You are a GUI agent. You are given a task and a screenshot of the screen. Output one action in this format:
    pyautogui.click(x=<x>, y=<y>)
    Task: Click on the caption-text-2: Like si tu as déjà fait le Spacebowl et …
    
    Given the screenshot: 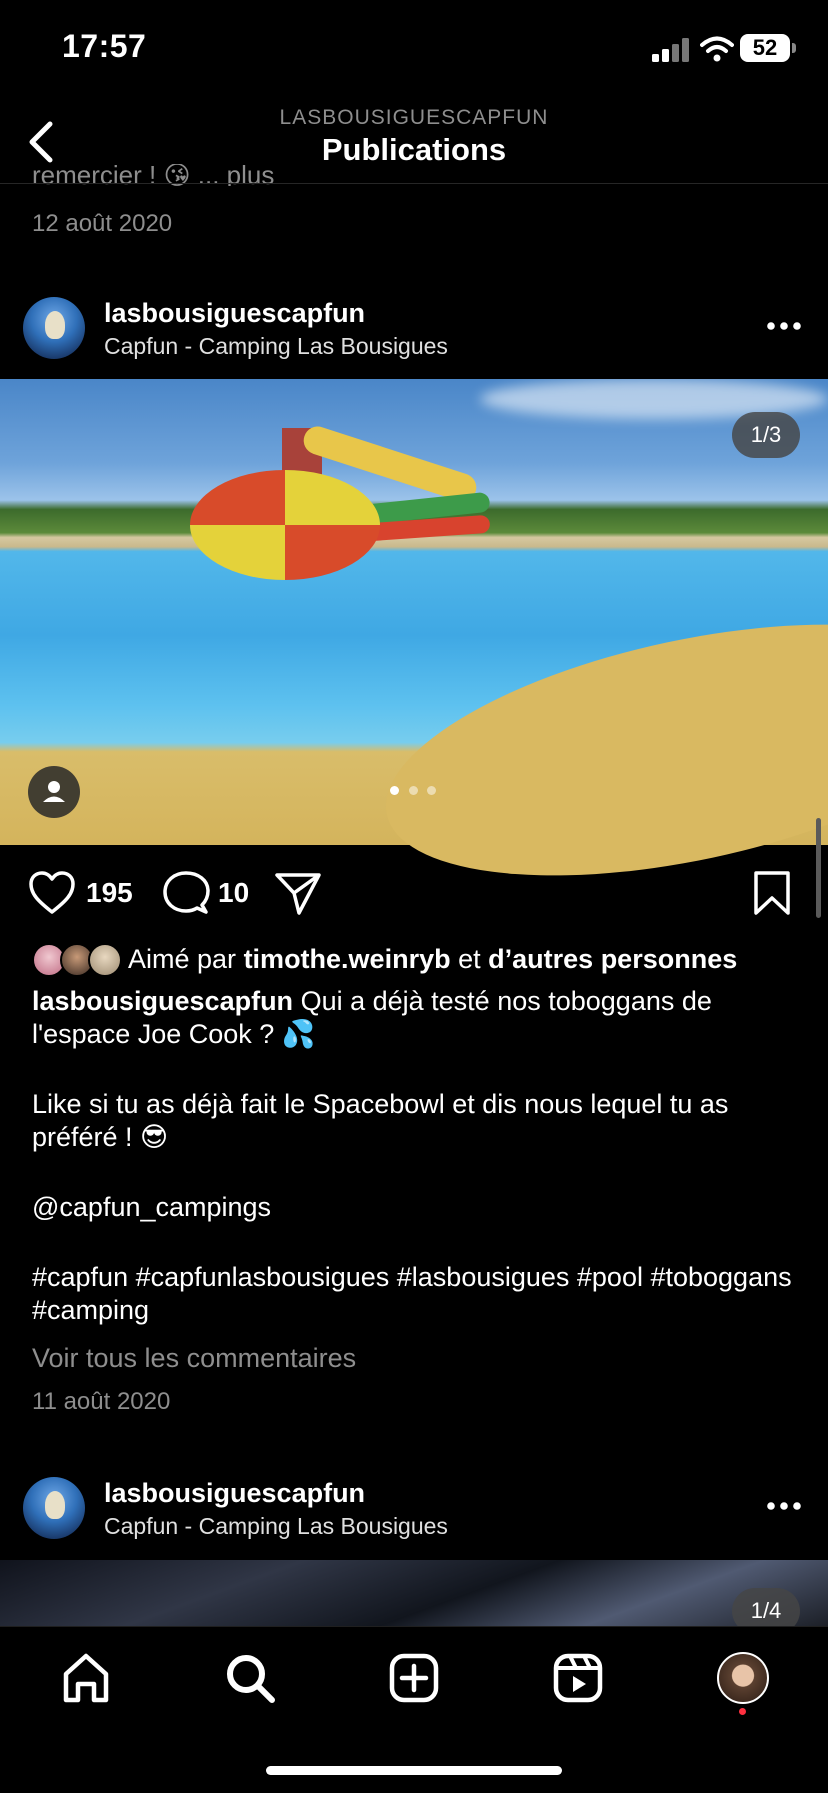 What is the action you would take?
    pyautogui.click(x=380, y=1120)
    